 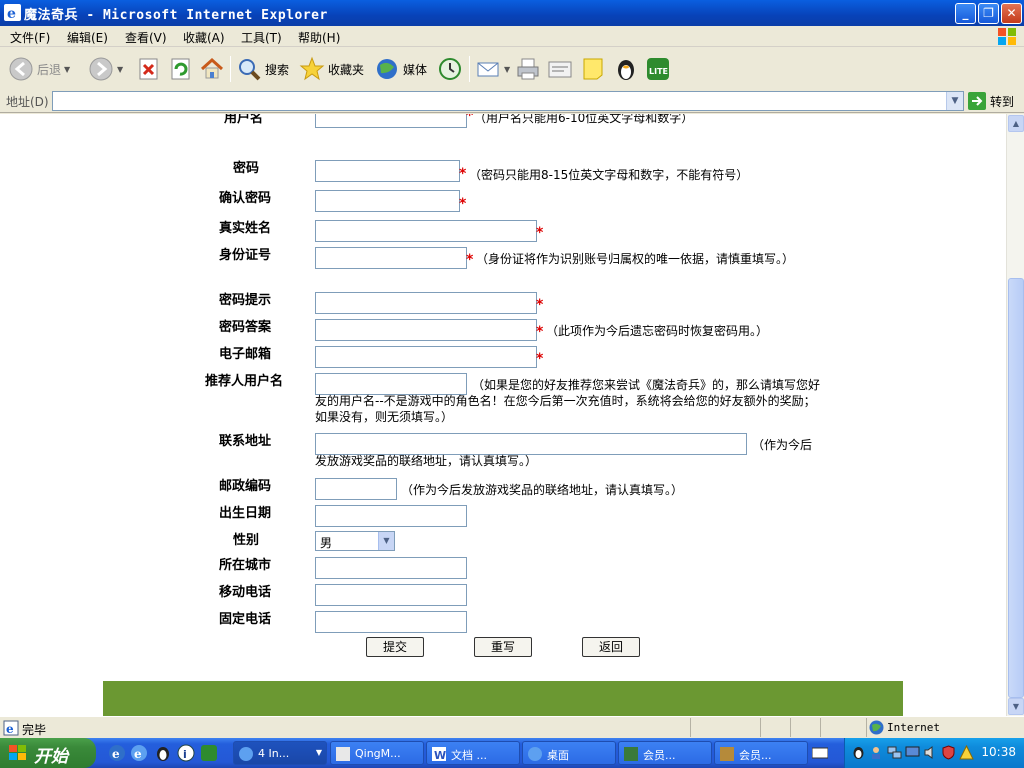 I want to click on confirm-password-input, so click(x=387, y=201).